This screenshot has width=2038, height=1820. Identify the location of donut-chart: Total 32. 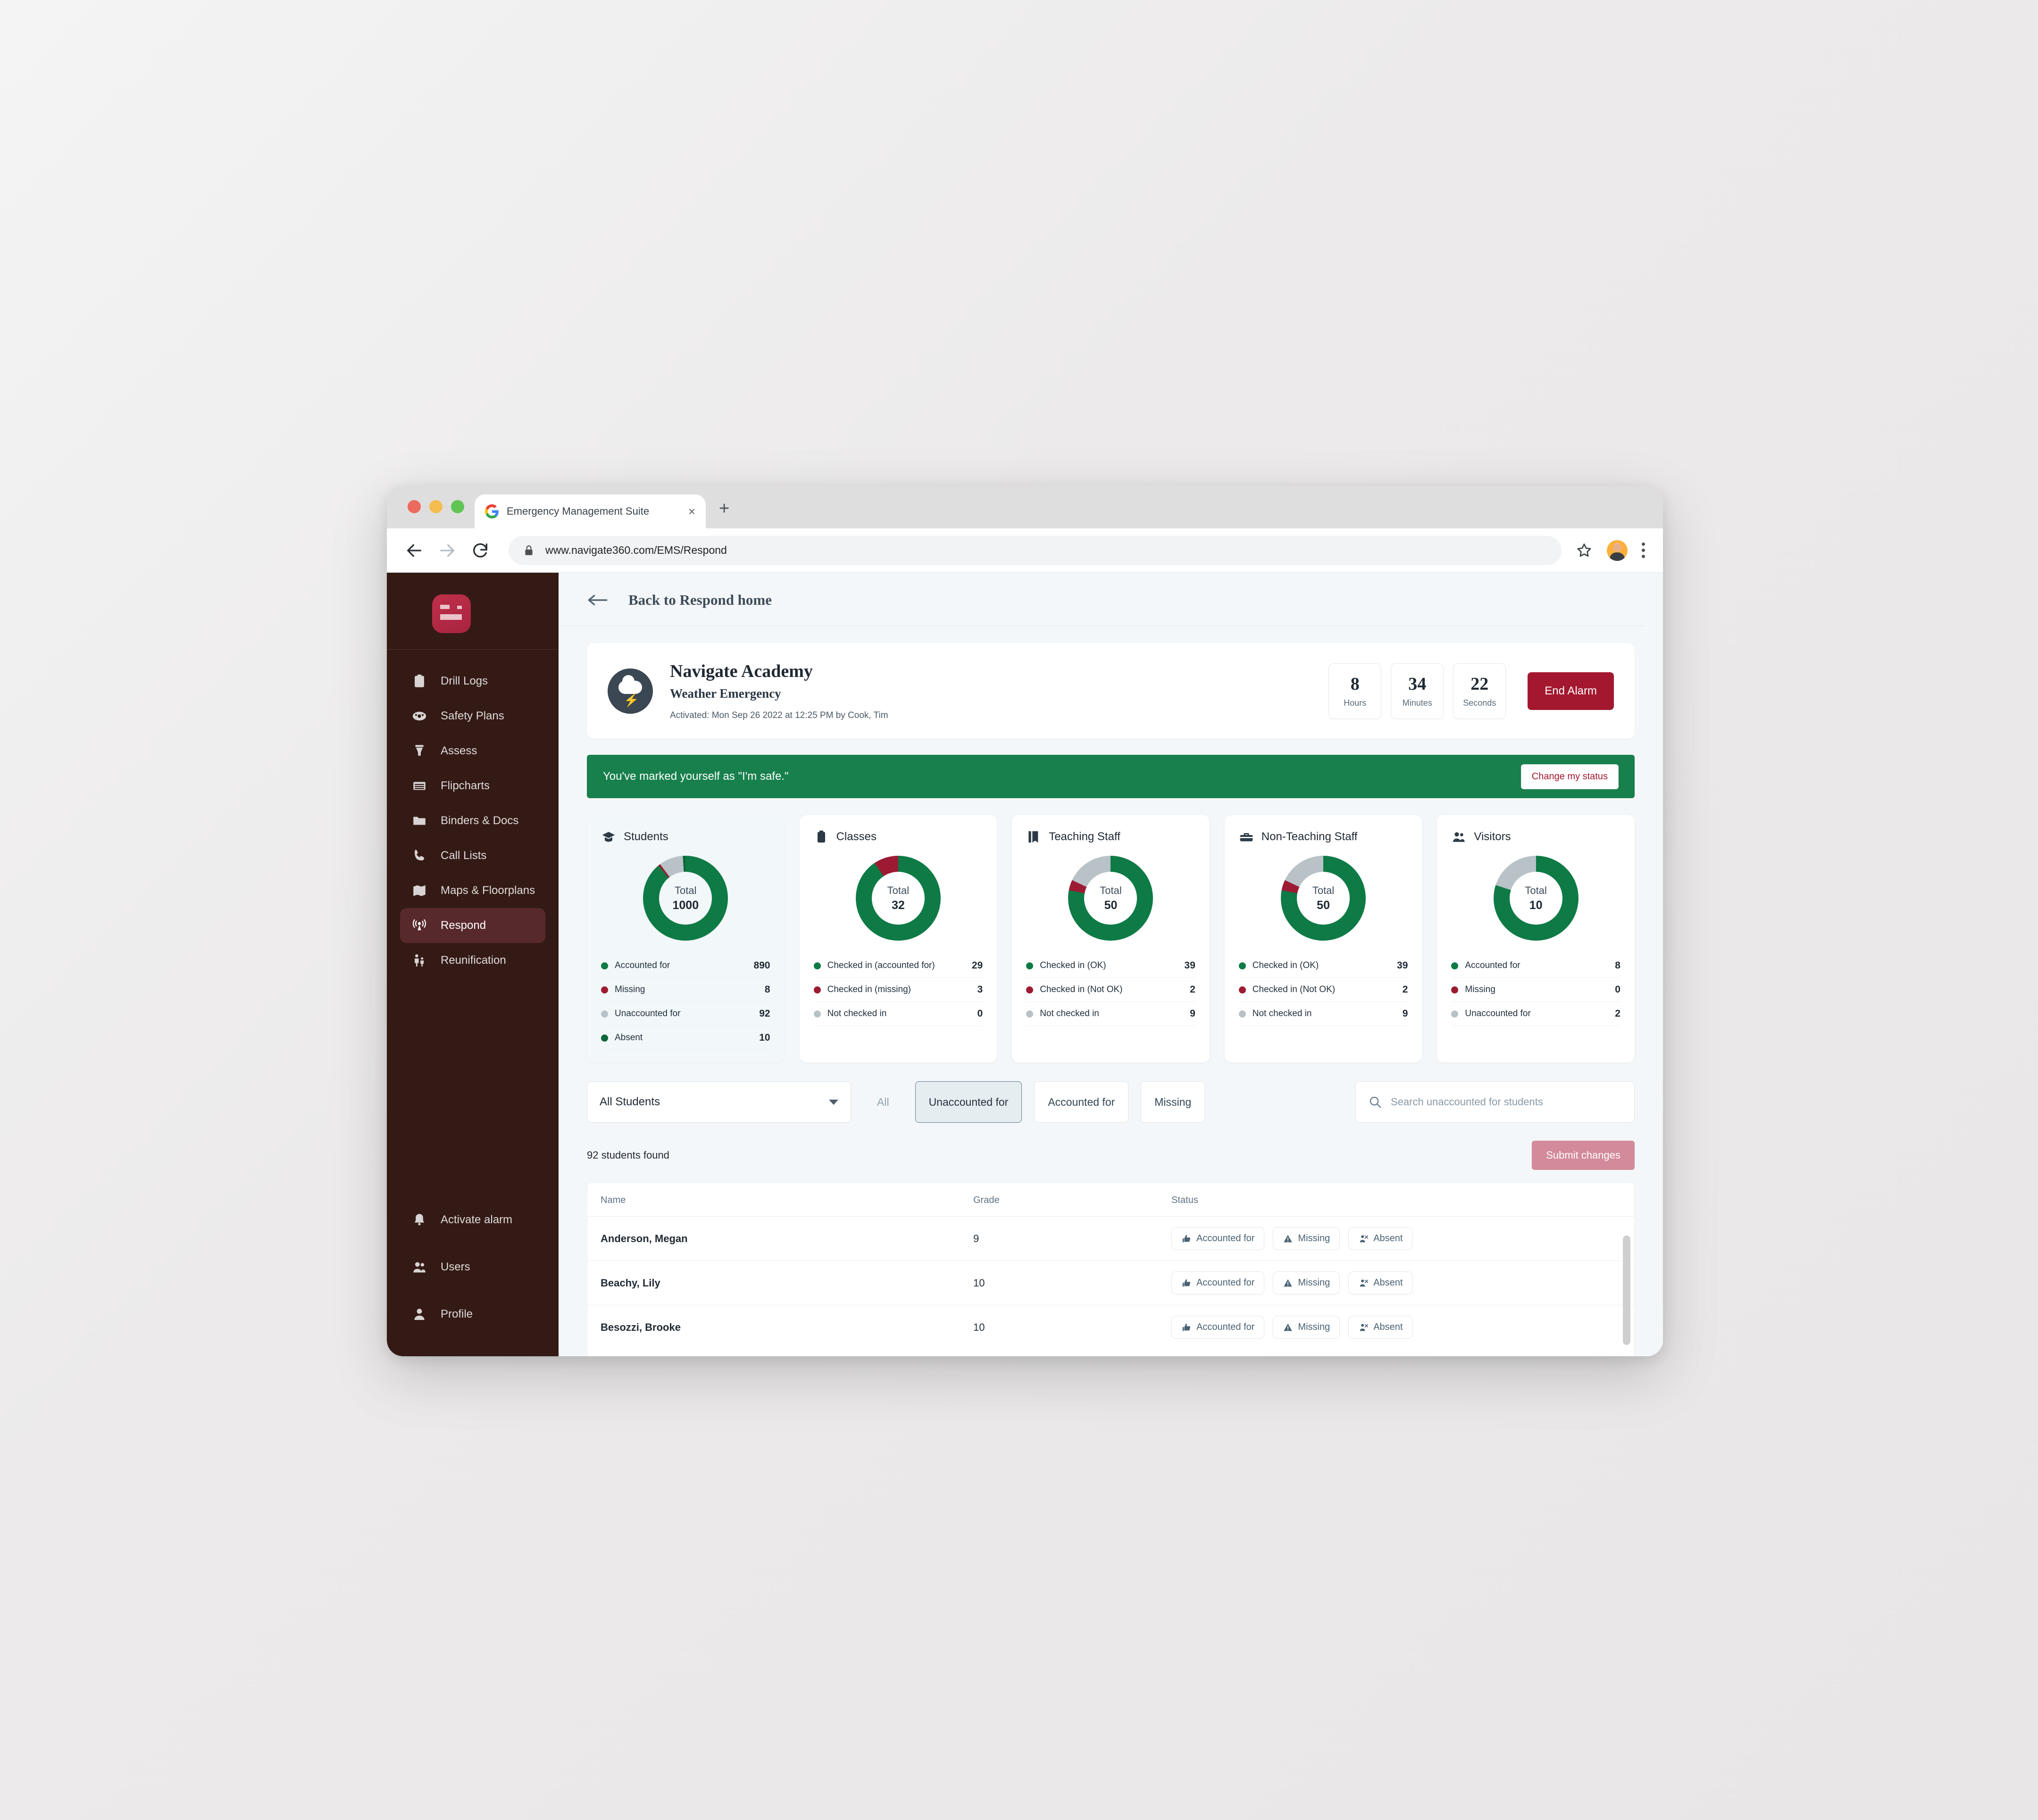
(898, 898).